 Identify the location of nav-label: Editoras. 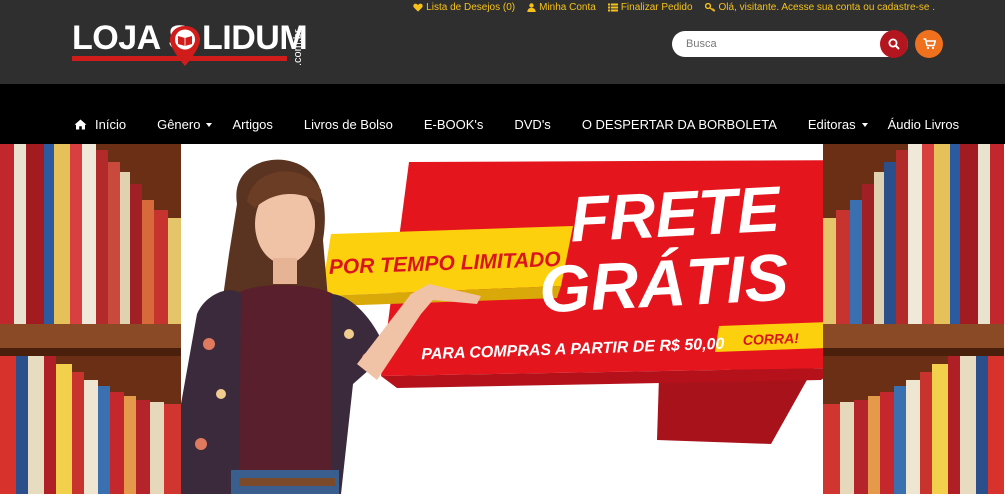
(831, 124).